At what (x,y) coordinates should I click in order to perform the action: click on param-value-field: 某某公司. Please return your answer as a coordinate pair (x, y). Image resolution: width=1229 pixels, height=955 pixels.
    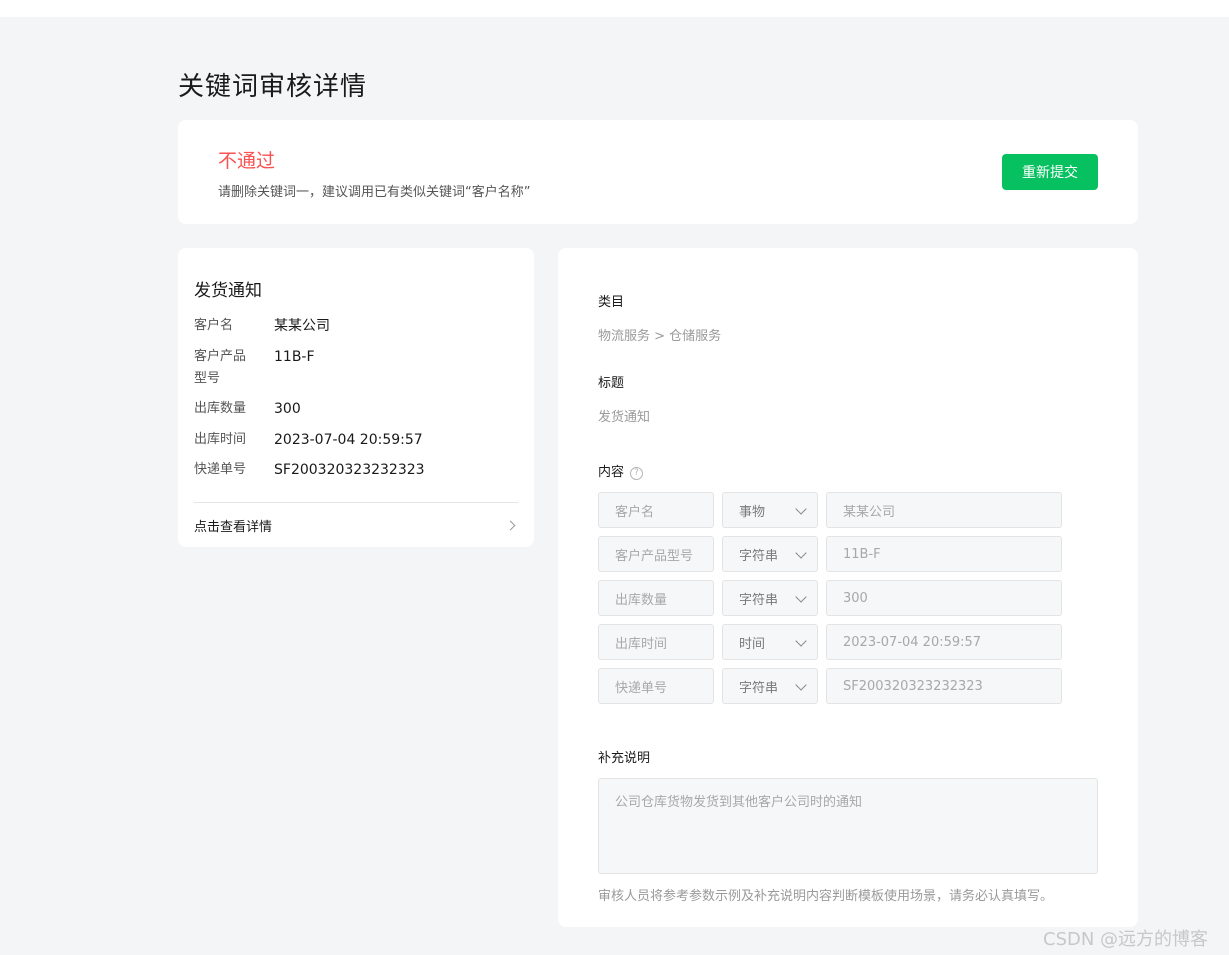
    Looking at the image, I should click on (944, 510).